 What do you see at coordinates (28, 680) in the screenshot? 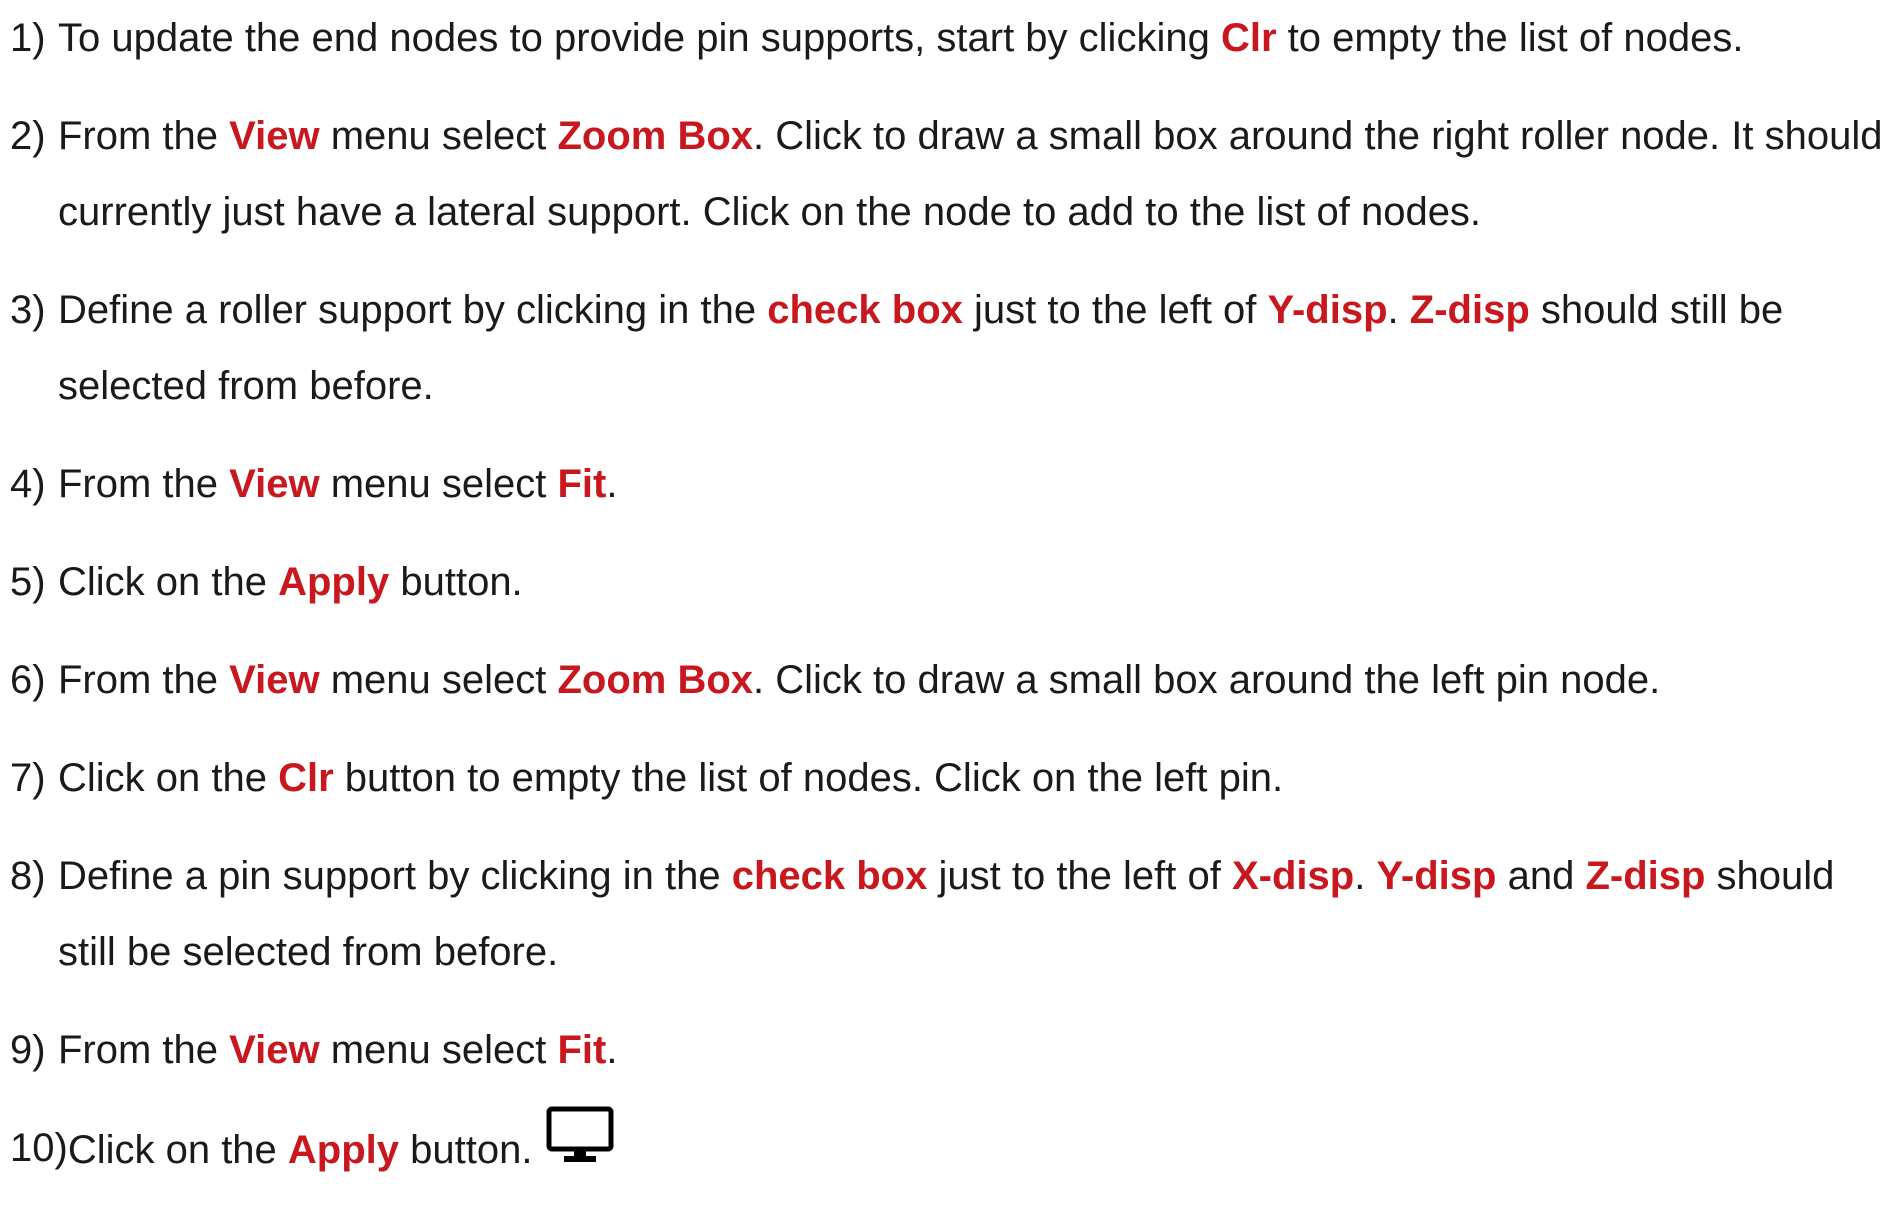
I see `step-number: 6)` at bounding box center [28, 680].